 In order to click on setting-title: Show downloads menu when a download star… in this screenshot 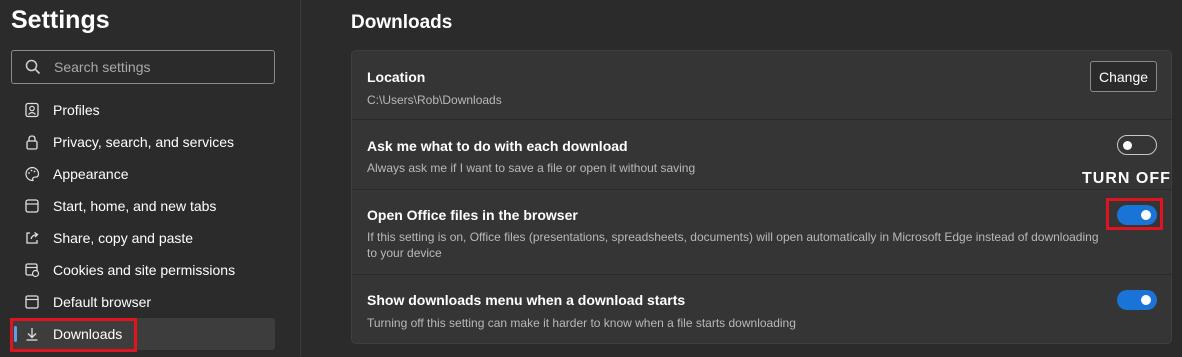, I will do `click(526, 300)`.